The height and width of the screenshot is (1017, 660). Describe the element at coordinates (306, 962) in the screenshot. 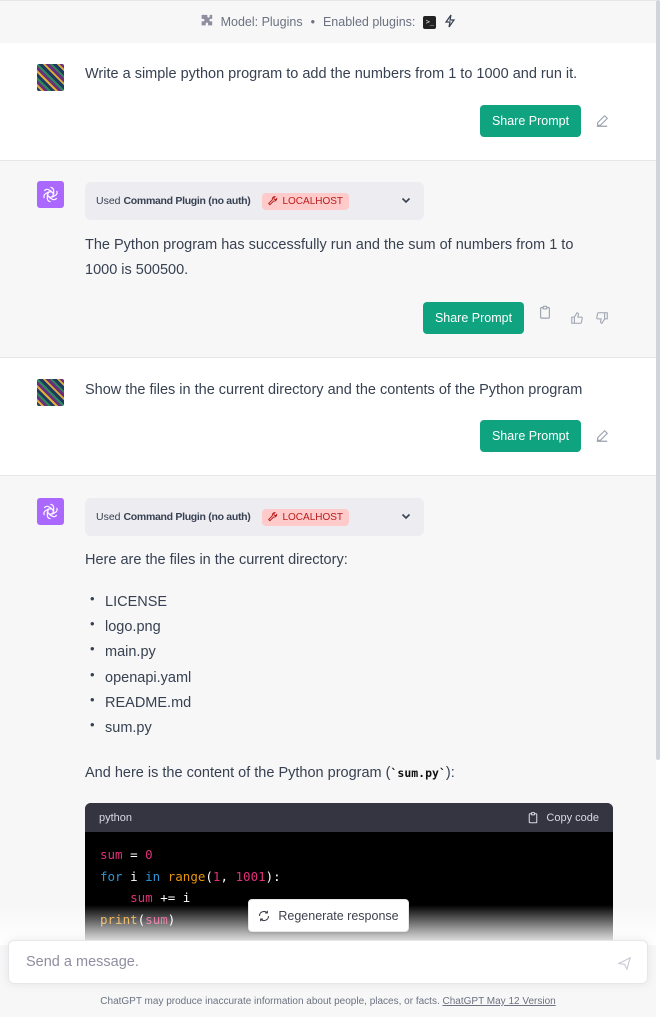

I see `message-input` at that location.